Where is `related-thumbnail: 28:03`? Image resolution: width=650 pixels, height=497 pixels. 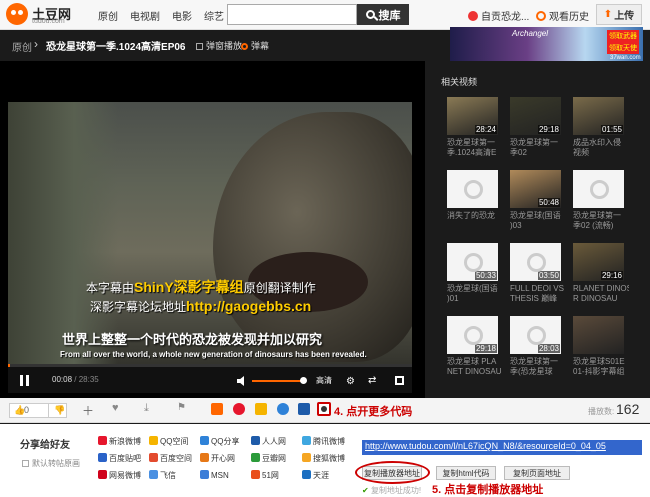
related-thumbnail: 28:03 is located at coordinates (535, 335).